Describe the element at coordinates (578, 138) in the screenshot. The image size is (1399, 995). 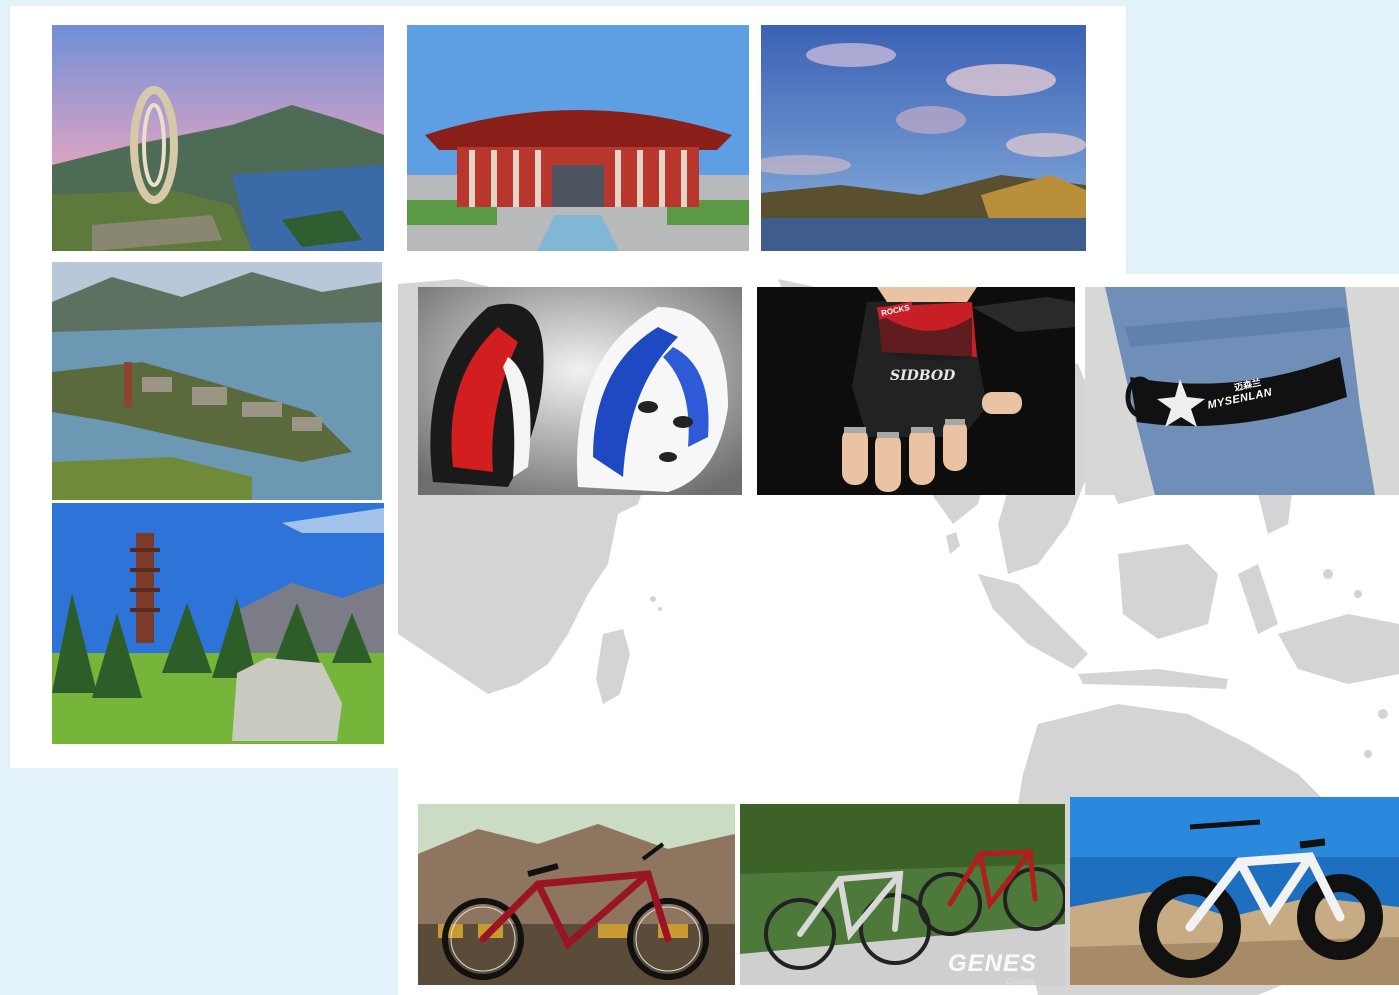
I see `photo-conference-center` at that location.